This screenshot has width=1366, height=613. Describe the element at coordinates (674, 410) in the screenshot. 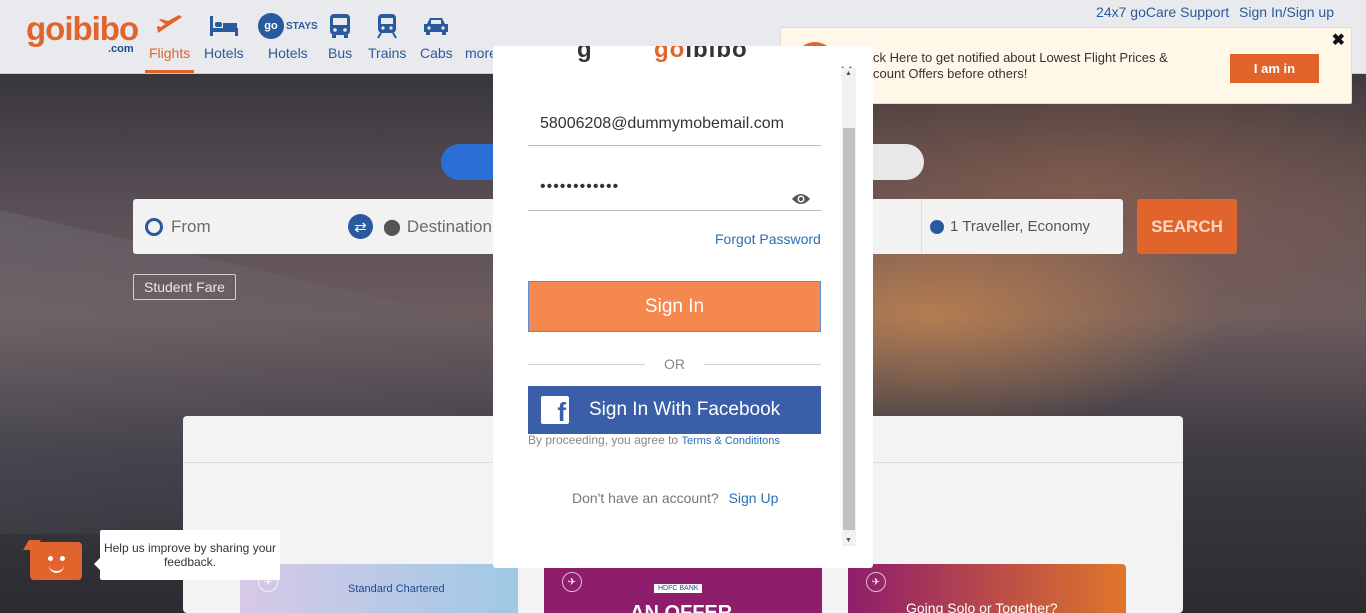

I see `facebook-signin-button: f Sign In With Facebook` at that location.